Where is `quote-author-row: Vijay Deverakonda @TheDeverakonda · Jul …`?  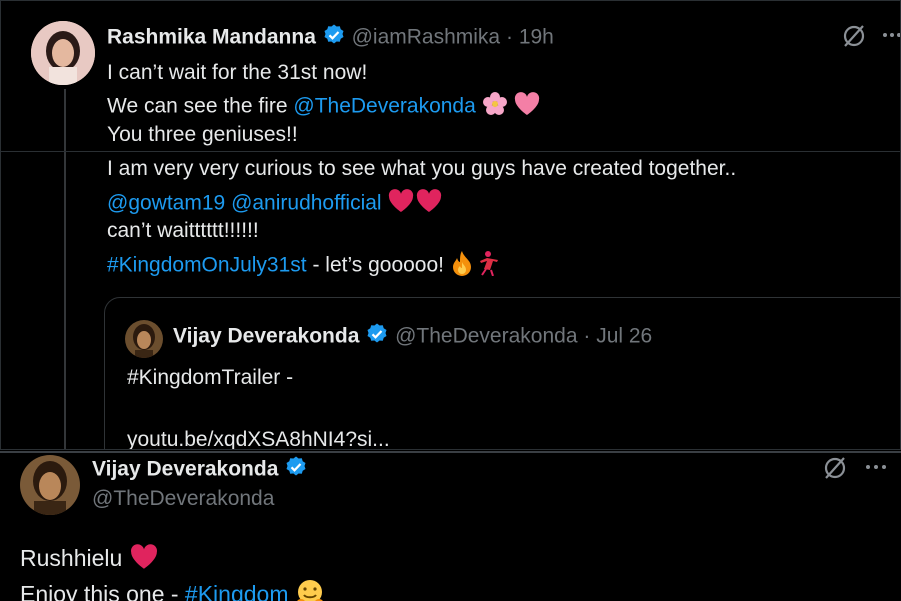 quote-author-row: Vijay Deverakonda @TheDeverakonda · Jul … is located at coordinates (412, 337).